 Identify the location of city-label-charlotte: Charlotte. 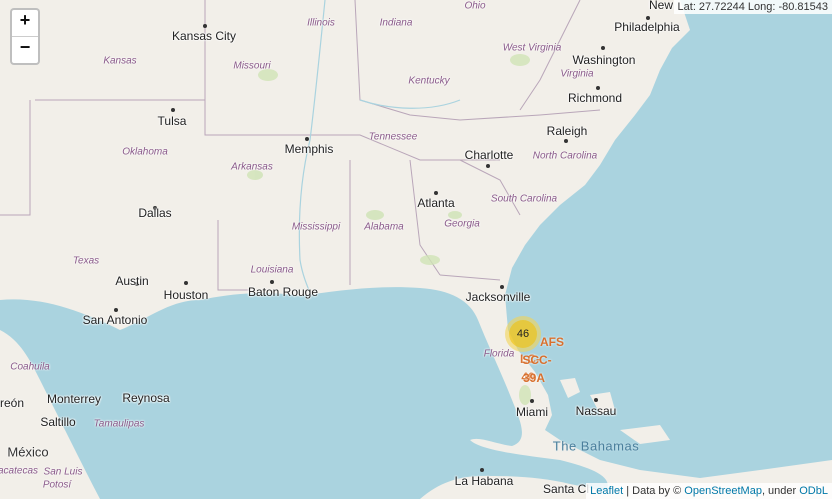
(489, 155).